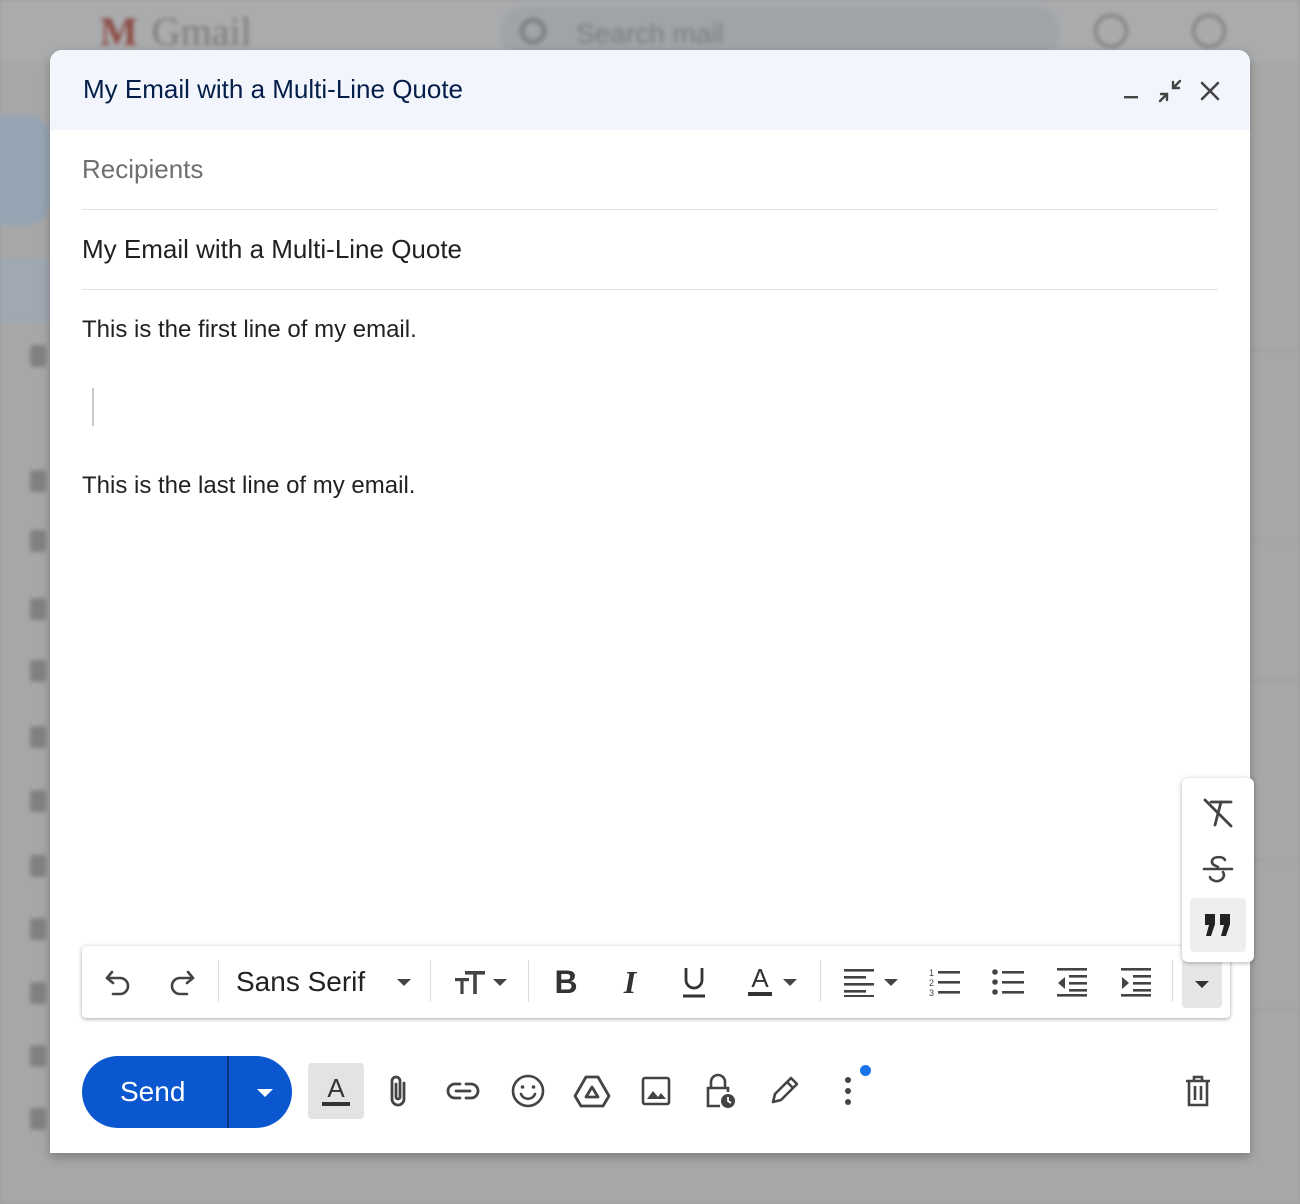 This screenshot has height=1204, width=1300. I want to click on email-body-last-line: This is the last line of my email., so click(248, 486).